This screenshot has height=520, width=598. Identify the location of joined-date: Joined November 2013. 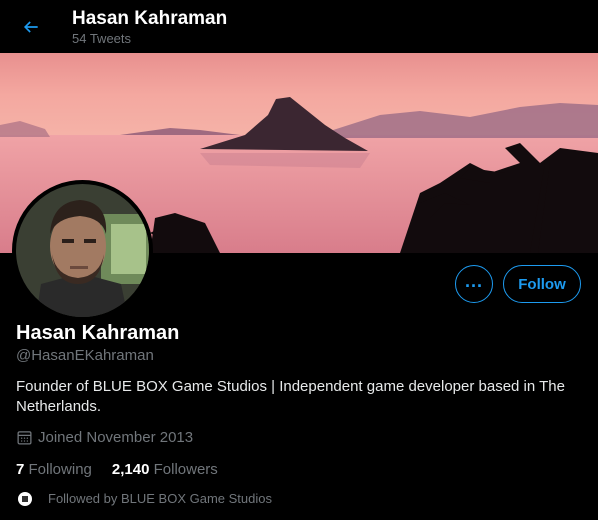
(104, 437).